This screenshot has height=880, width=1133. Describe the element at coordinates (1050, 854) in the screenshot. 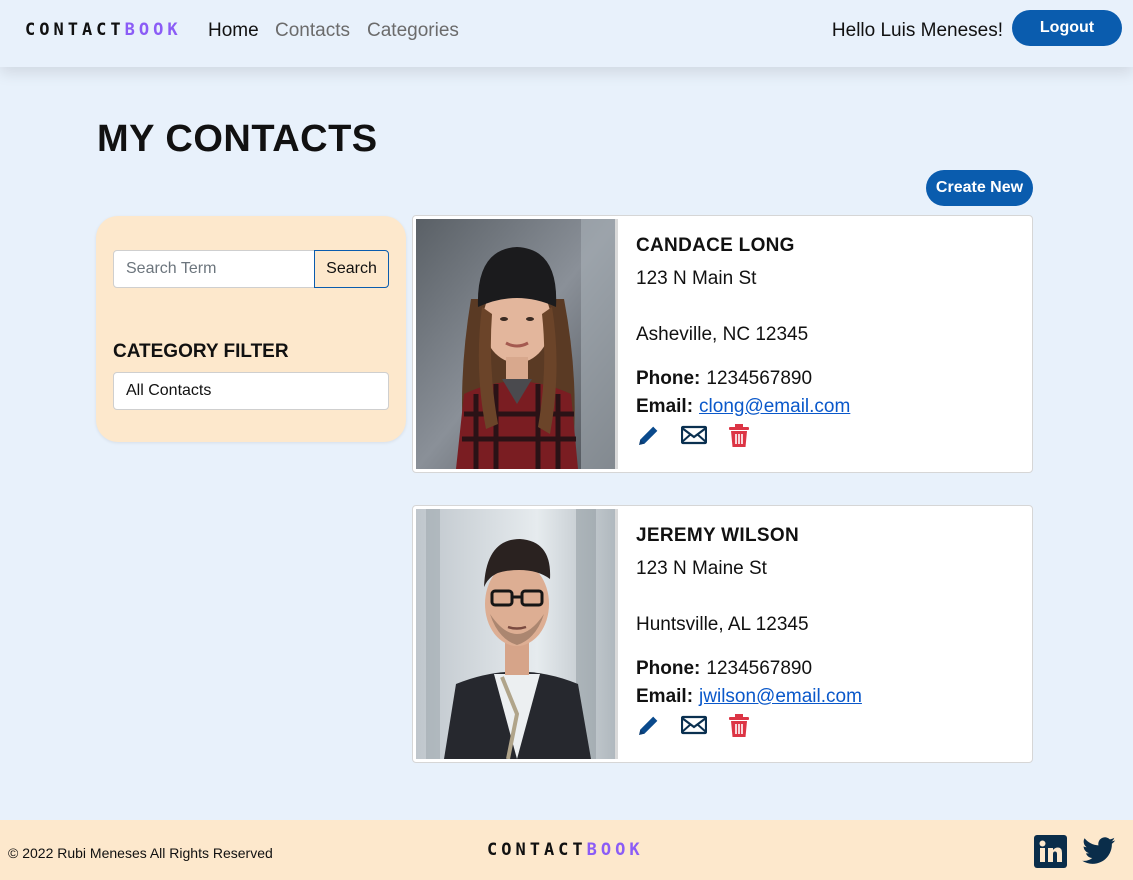

I see `linkedin-icon` at that location.